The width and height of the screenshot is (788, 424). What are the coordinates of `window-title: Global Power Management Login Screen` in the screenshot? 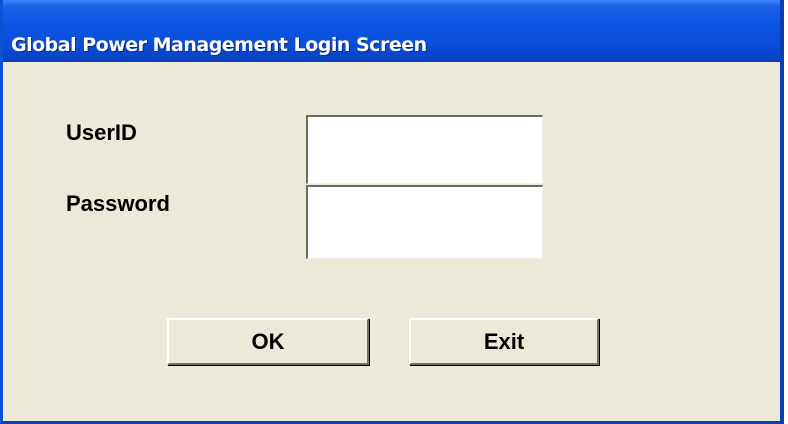 It's located at (219, 45).